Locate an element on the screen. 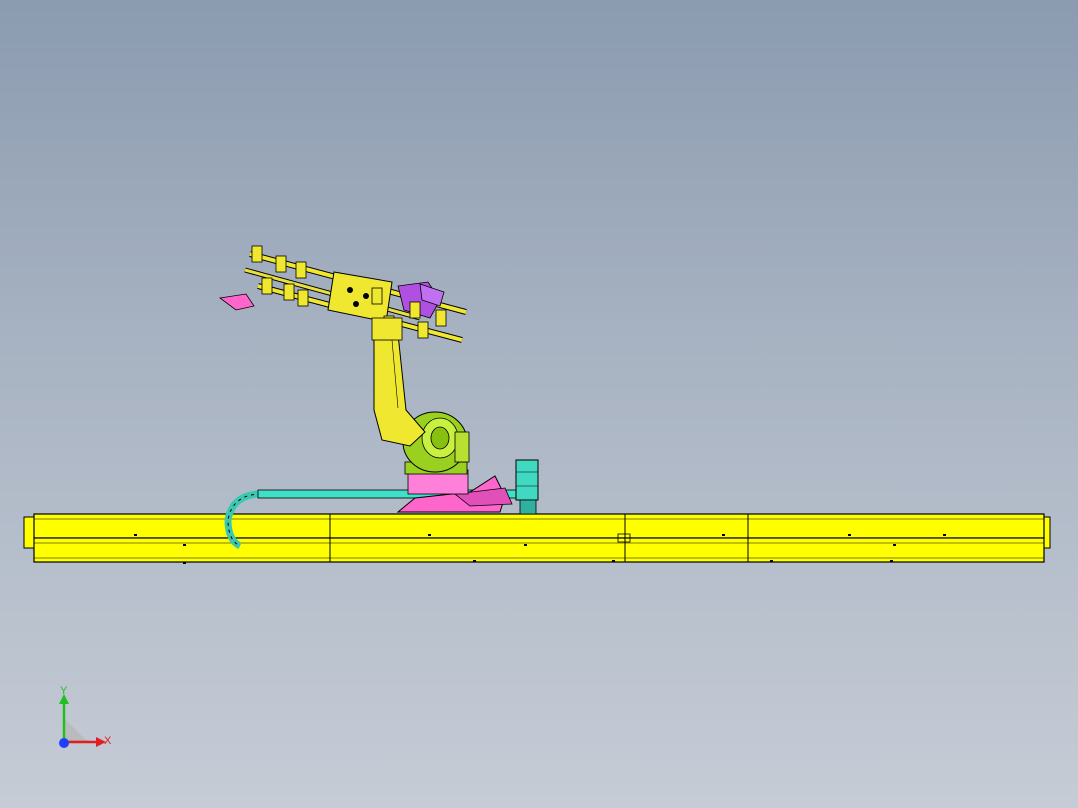  robot-lower-arm is located at coordinates (399, 390).